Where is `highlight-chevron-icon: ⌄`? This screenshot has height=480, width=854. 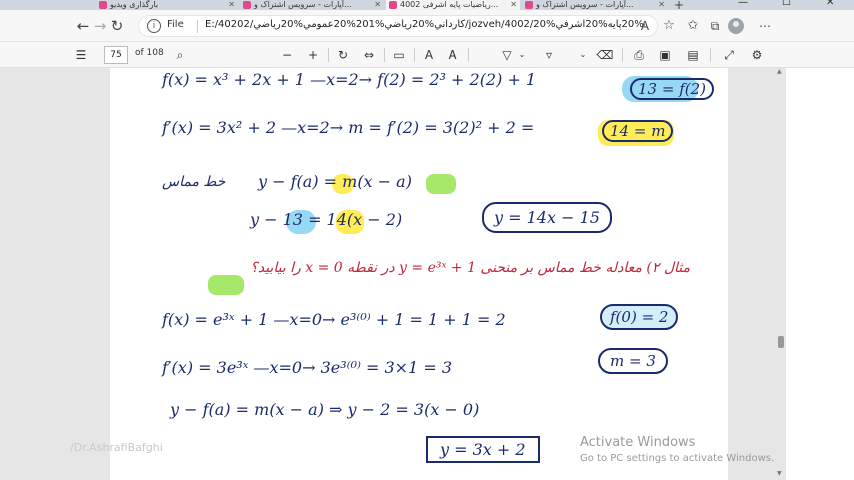
highlight-chevron-icon: ⌄ is located at coordinates (583, 55).